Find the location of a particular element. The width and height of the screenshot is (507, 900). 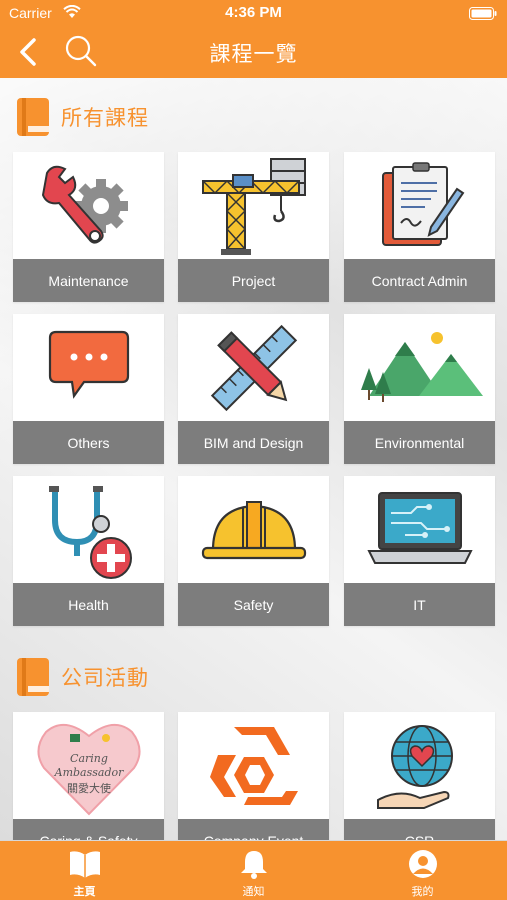

tile-label: Safety is located at coordinates (253, 604).